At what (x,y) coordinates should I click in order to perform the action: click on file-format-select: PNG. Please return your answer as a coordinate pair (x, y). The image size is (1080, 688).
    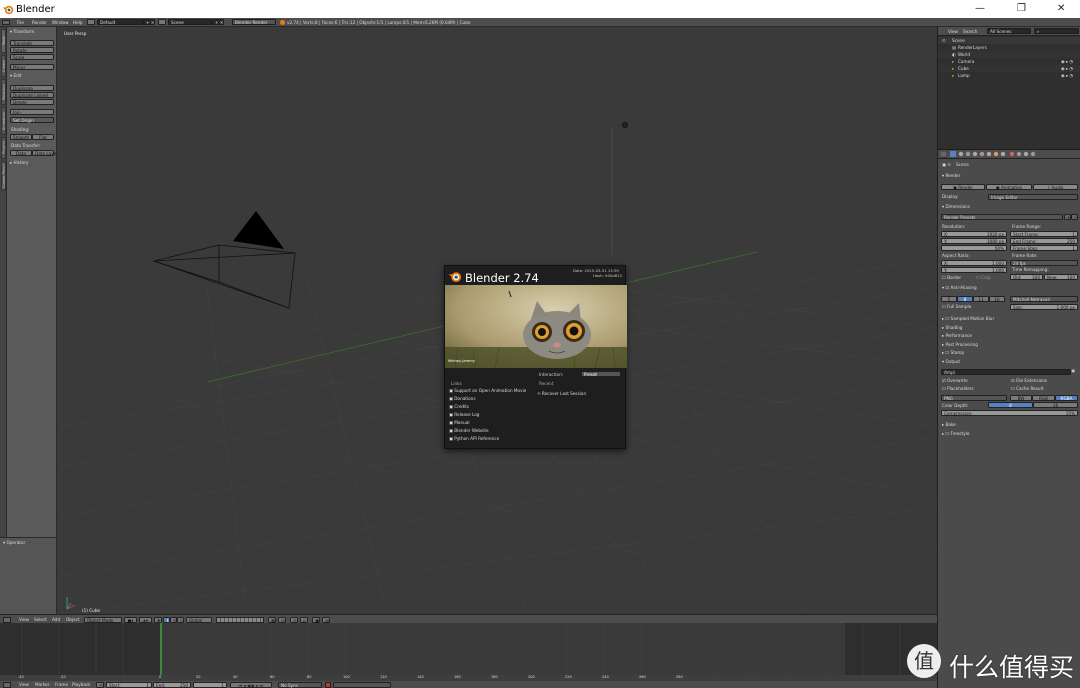
    Looking at the image, I should click on (974, 398).